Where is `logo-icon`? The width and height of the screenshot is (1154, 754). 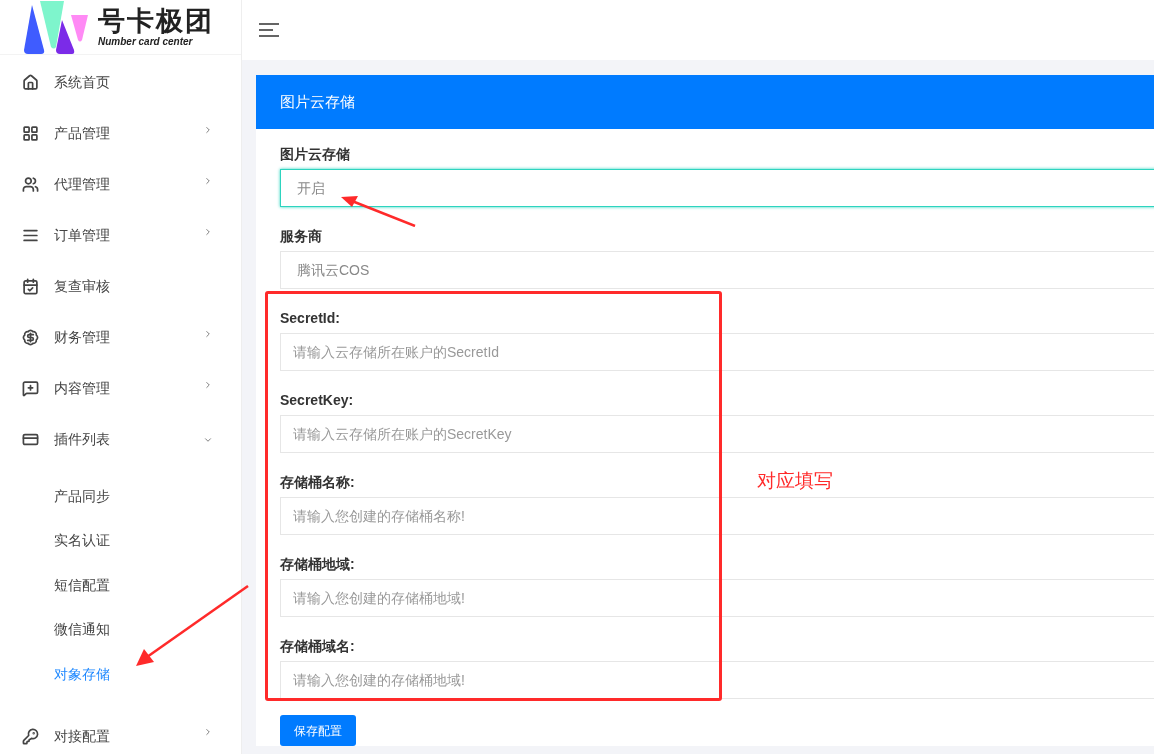 logo-icon is located at coordinates (56, 27).